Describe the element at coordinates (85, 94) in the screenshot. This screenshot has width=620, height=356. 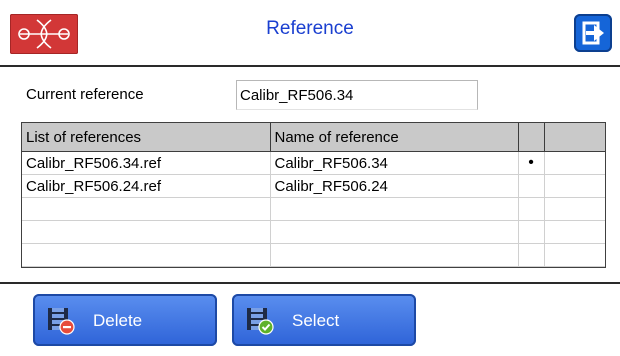
I see `current-reference-label: Current reference` at that location.